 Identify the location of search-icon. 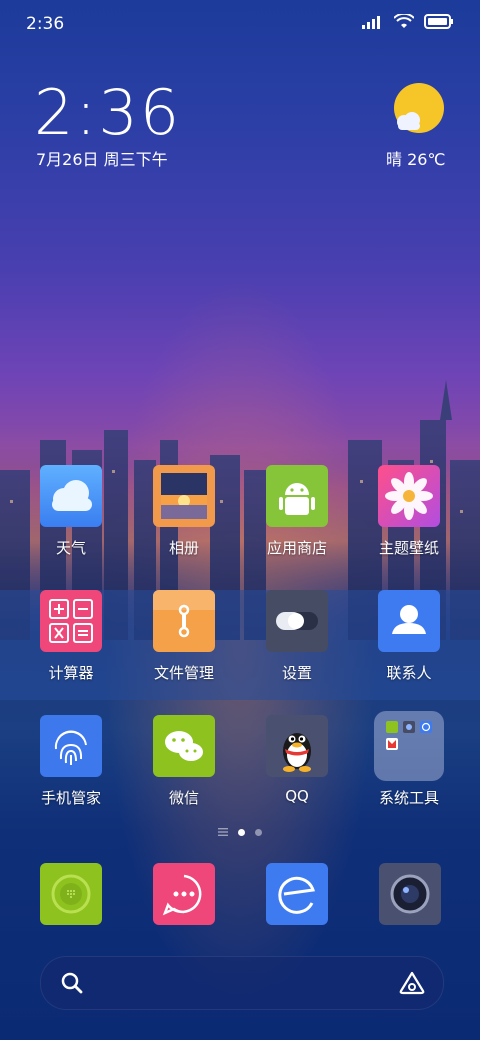
(72, 983).